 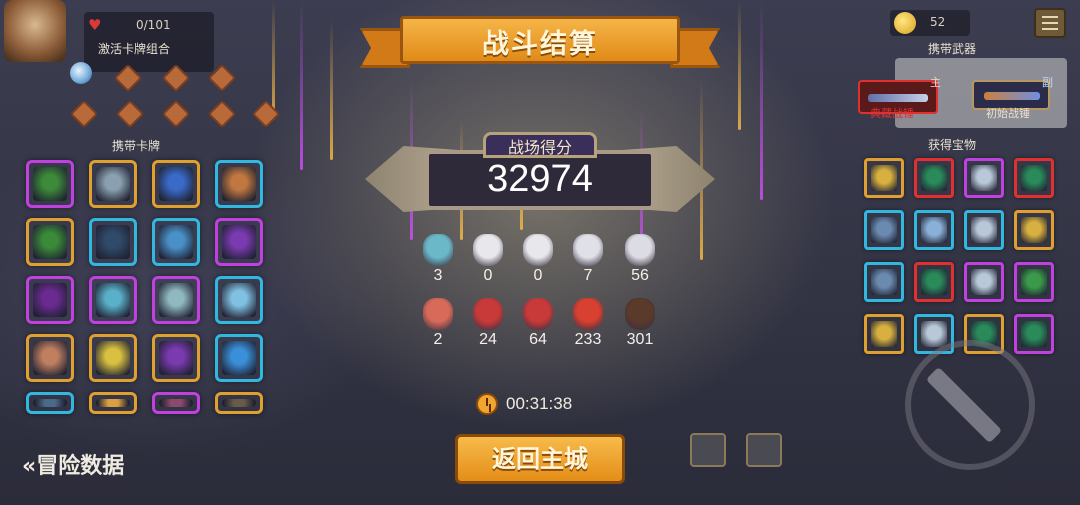 What do you see at coordinates (898, 98) in the screenshot?
I see `hammer-icon` at bounding box center [898, 98].